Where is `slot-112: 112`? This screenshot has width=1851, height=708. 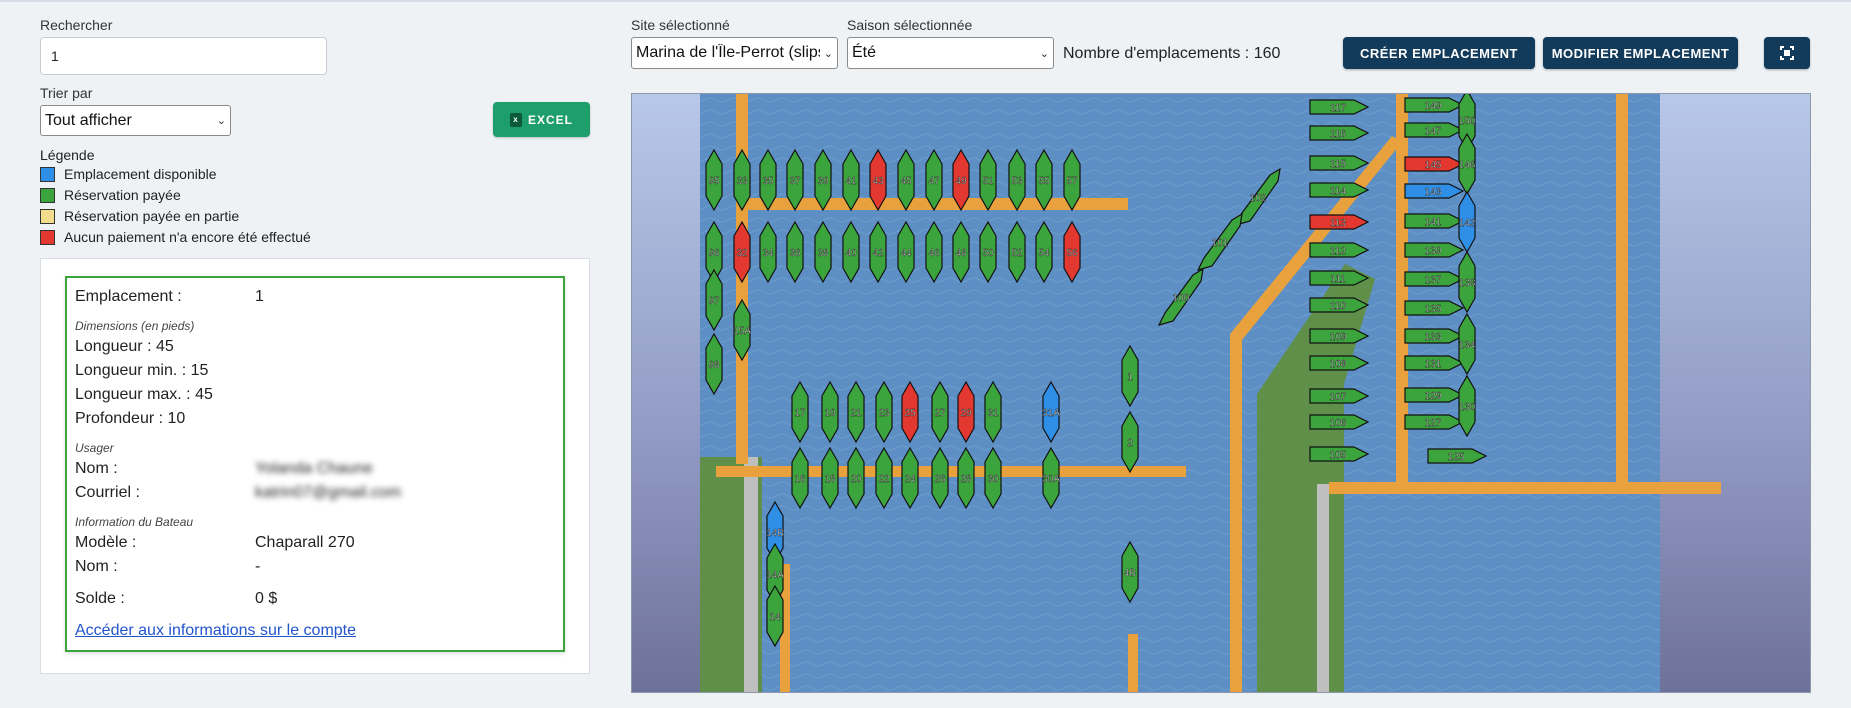 slot-112: 112 is located at coordinates (1339, 250).